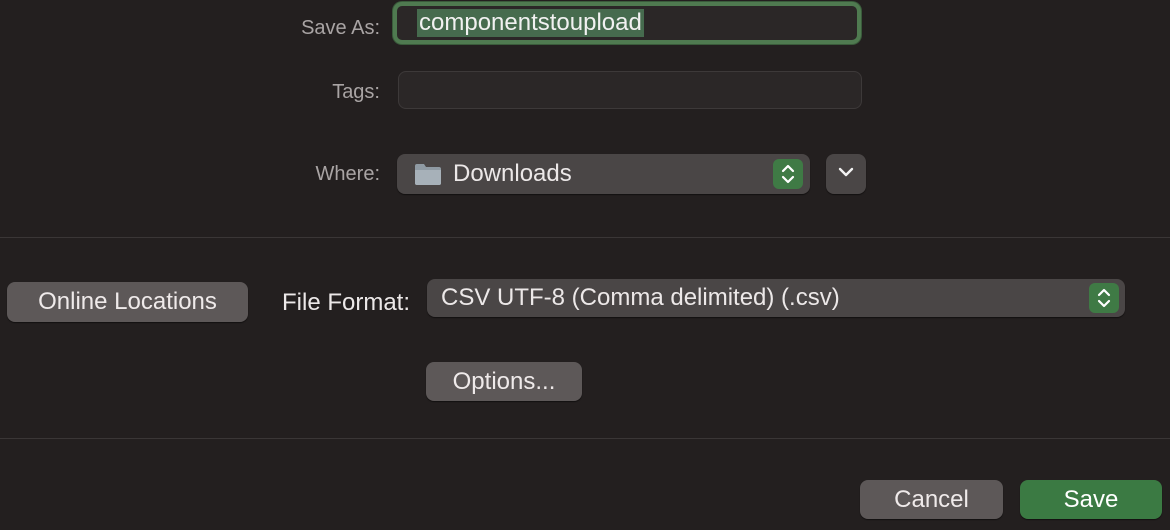  What do you see at coordinates (1091, 499) in the screenshot?
I see `save-button: Save` at bounding box center [1091, 499].